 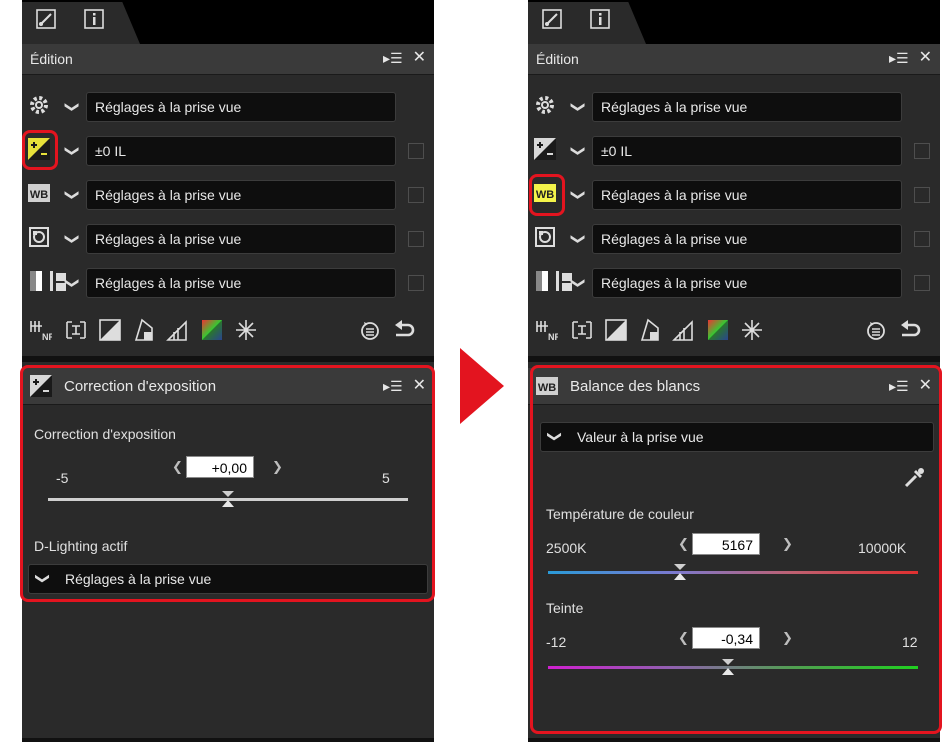 I want to click on highlight-exposure-panel, so click(x=227, y=483).